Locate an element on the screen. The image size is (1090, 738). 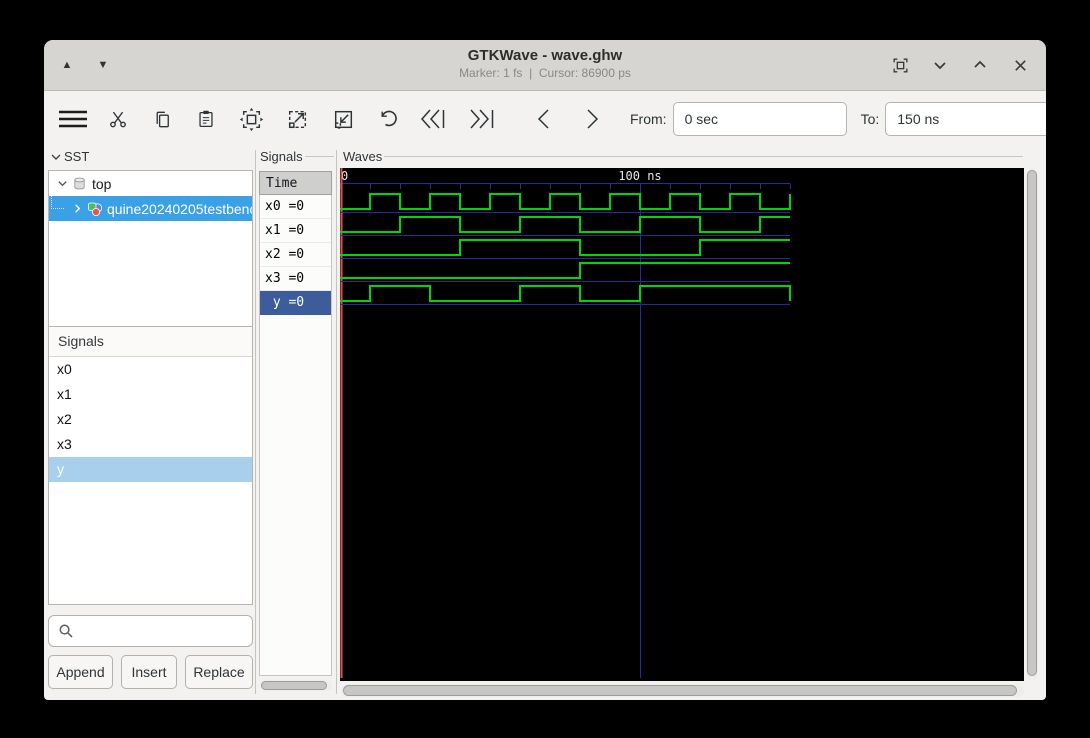
expander-open-icon is located at coordinates (62, 183).